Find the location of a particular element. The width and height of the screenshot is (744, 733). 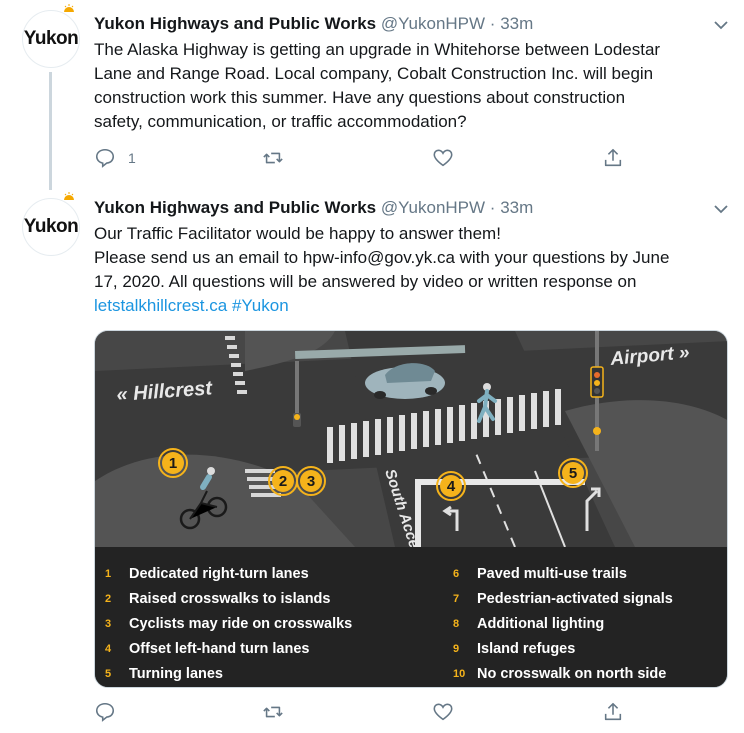

legend-number: 1 is located at coordinates (108, 573).